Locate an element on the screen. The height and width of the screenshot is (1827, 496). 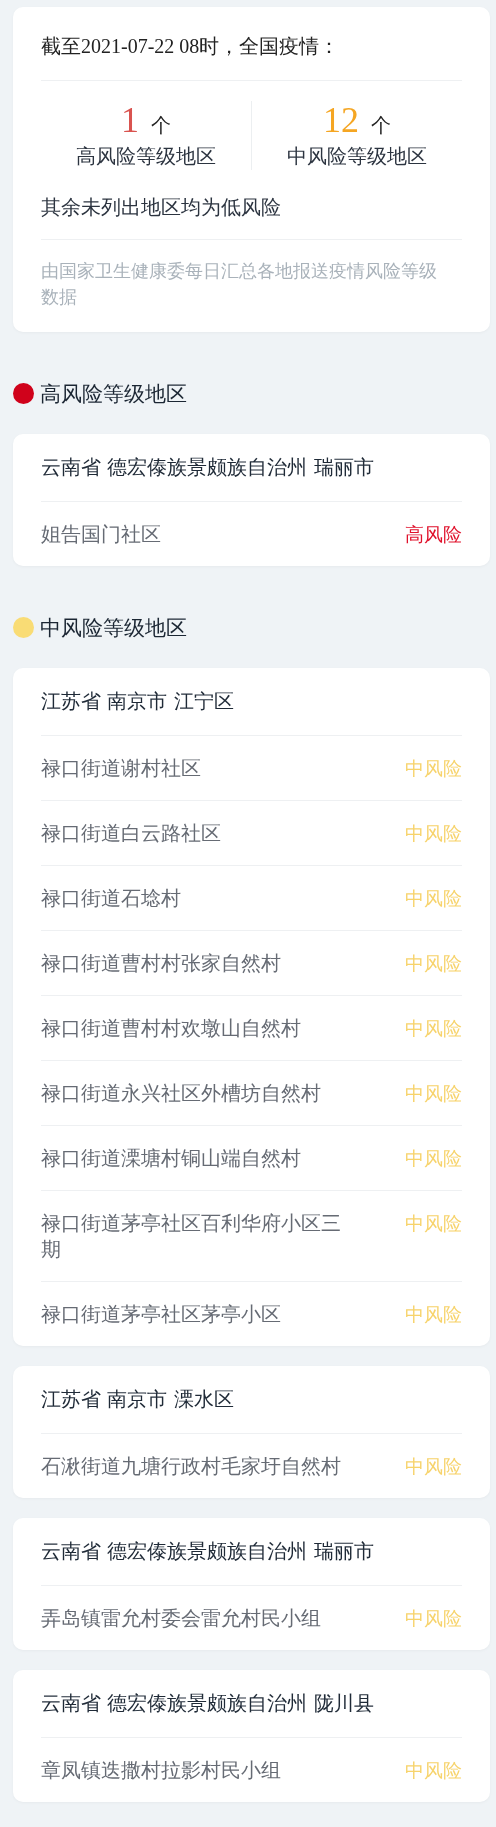
region-name: 云南省 德宏傣族景颇族自治州 陇川县 is located at coordinates (251, 1703).